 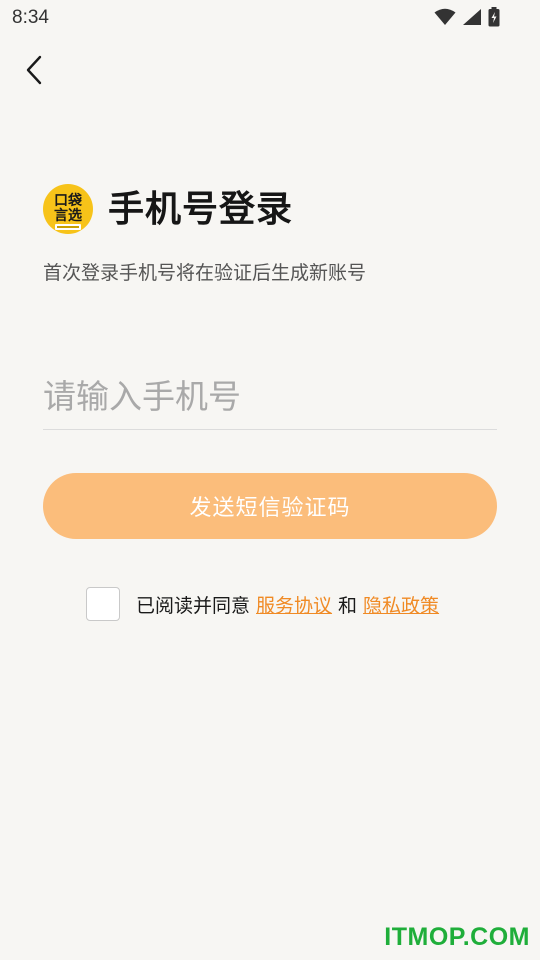 What do you see at coordinates (68, 215) in the screenshot?
I see `svg-text: 言选` at bounding box center [68, 215].